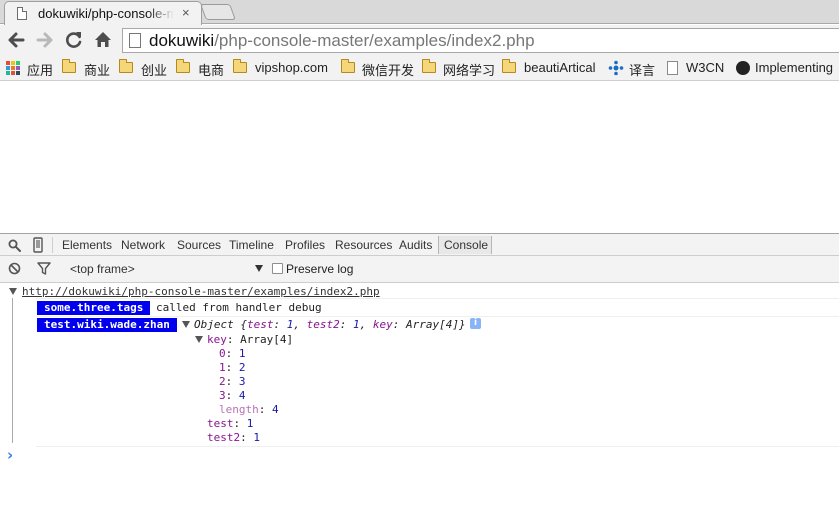  I want to click on tab-console: Console, so click(466, 245).